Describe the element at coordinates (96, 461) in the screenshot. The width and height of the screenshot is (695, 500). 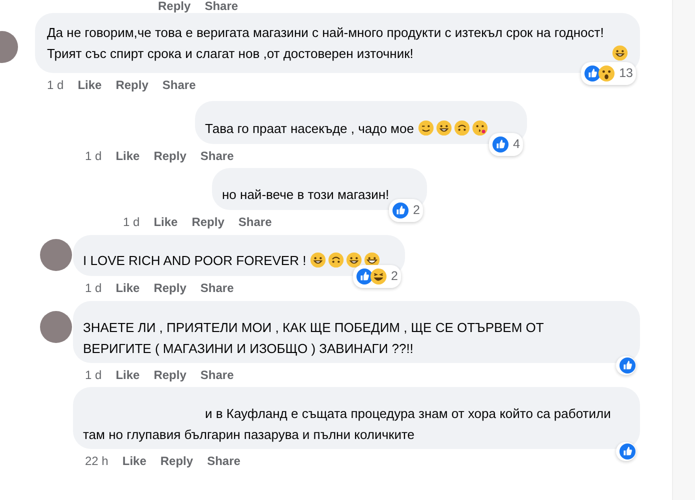
I see `comment-time: 22 h` at that location.